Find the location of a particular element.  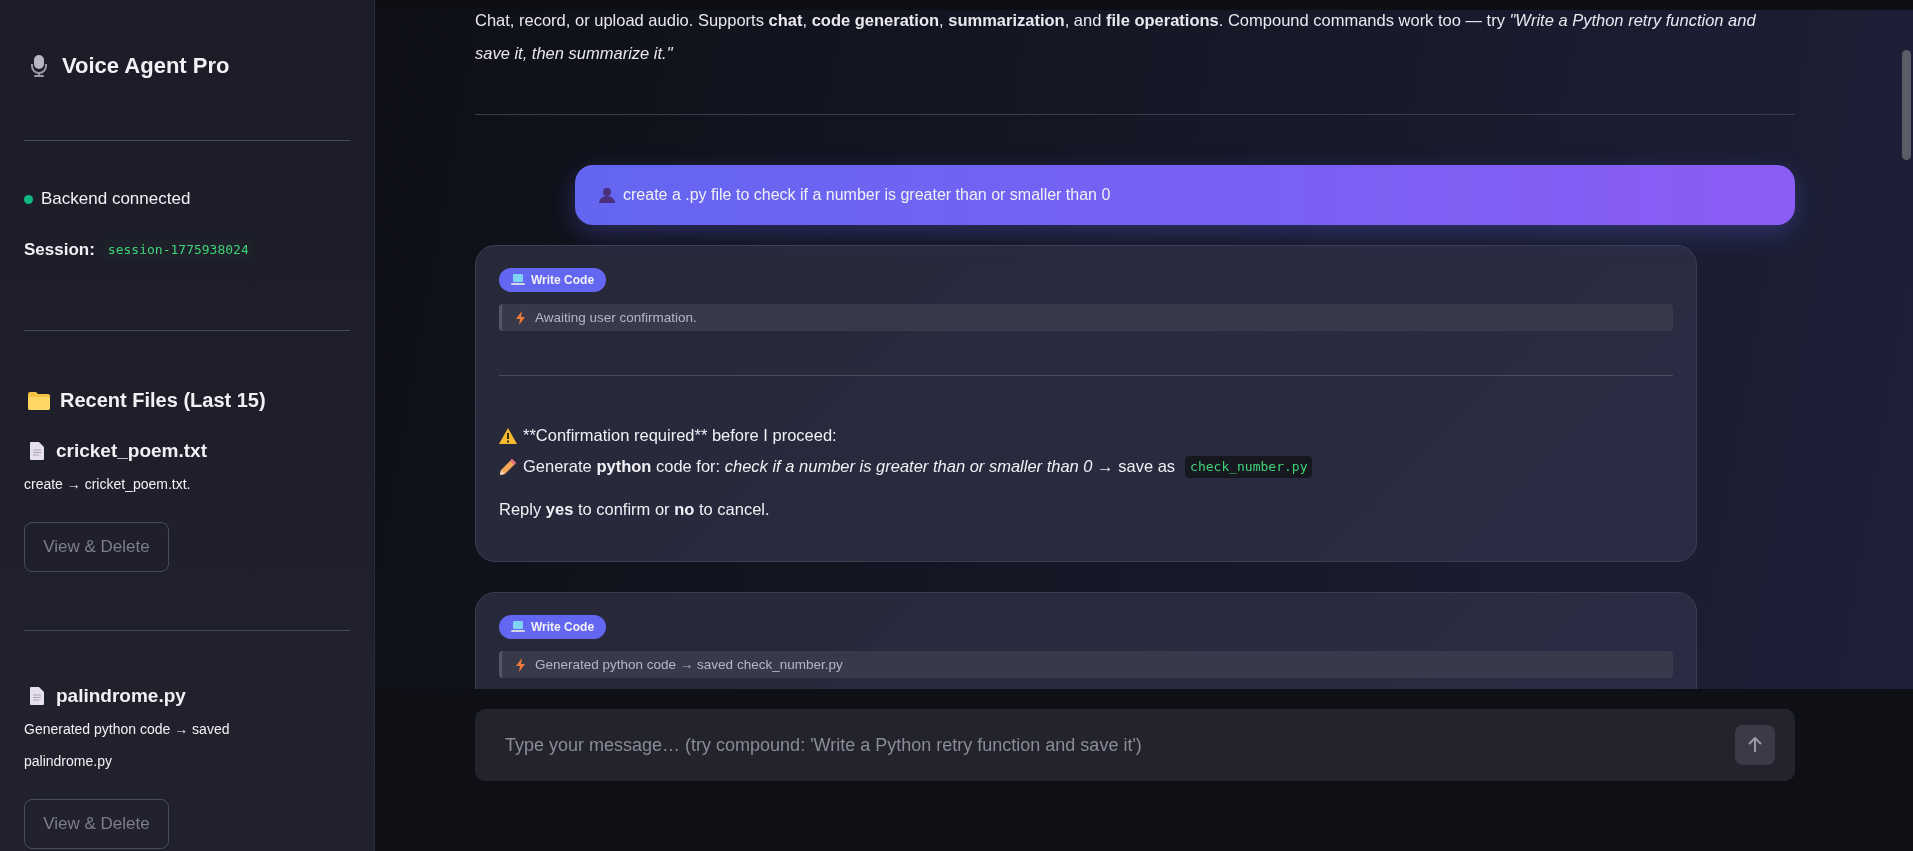

file-name-code: check_number.py is located at coordinates (1249, 466).